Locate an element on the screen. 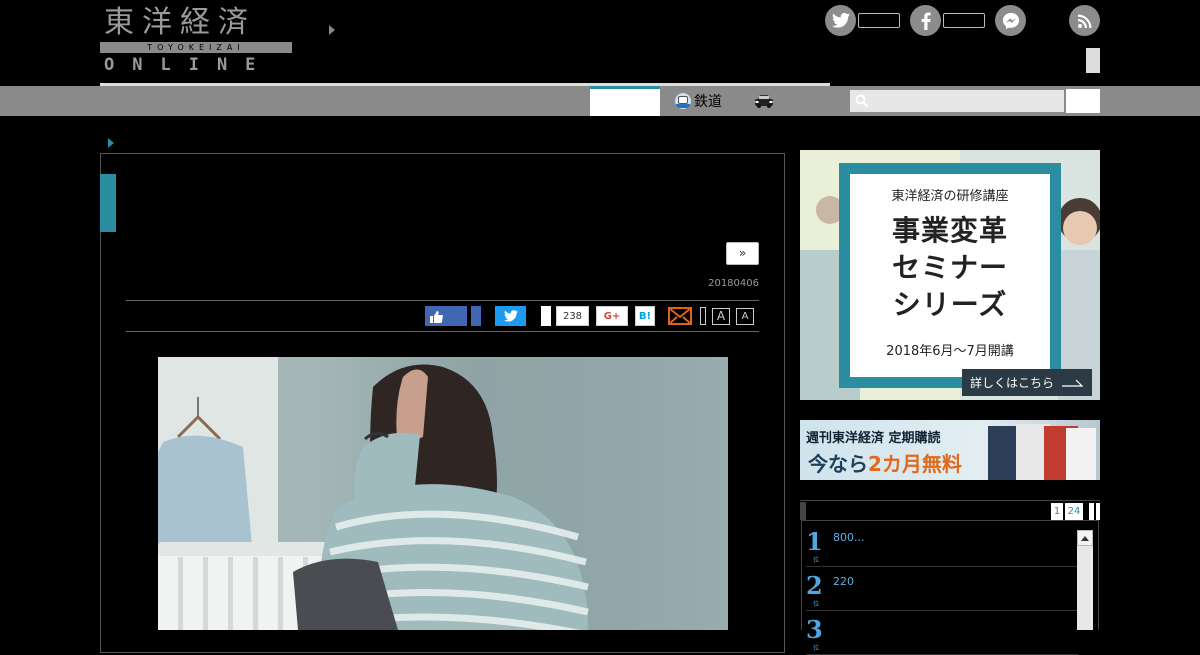 Image resolution: width=1200 pixels, height=655 pixels. ranking-title: 220 is located at coordinates (843, 581).